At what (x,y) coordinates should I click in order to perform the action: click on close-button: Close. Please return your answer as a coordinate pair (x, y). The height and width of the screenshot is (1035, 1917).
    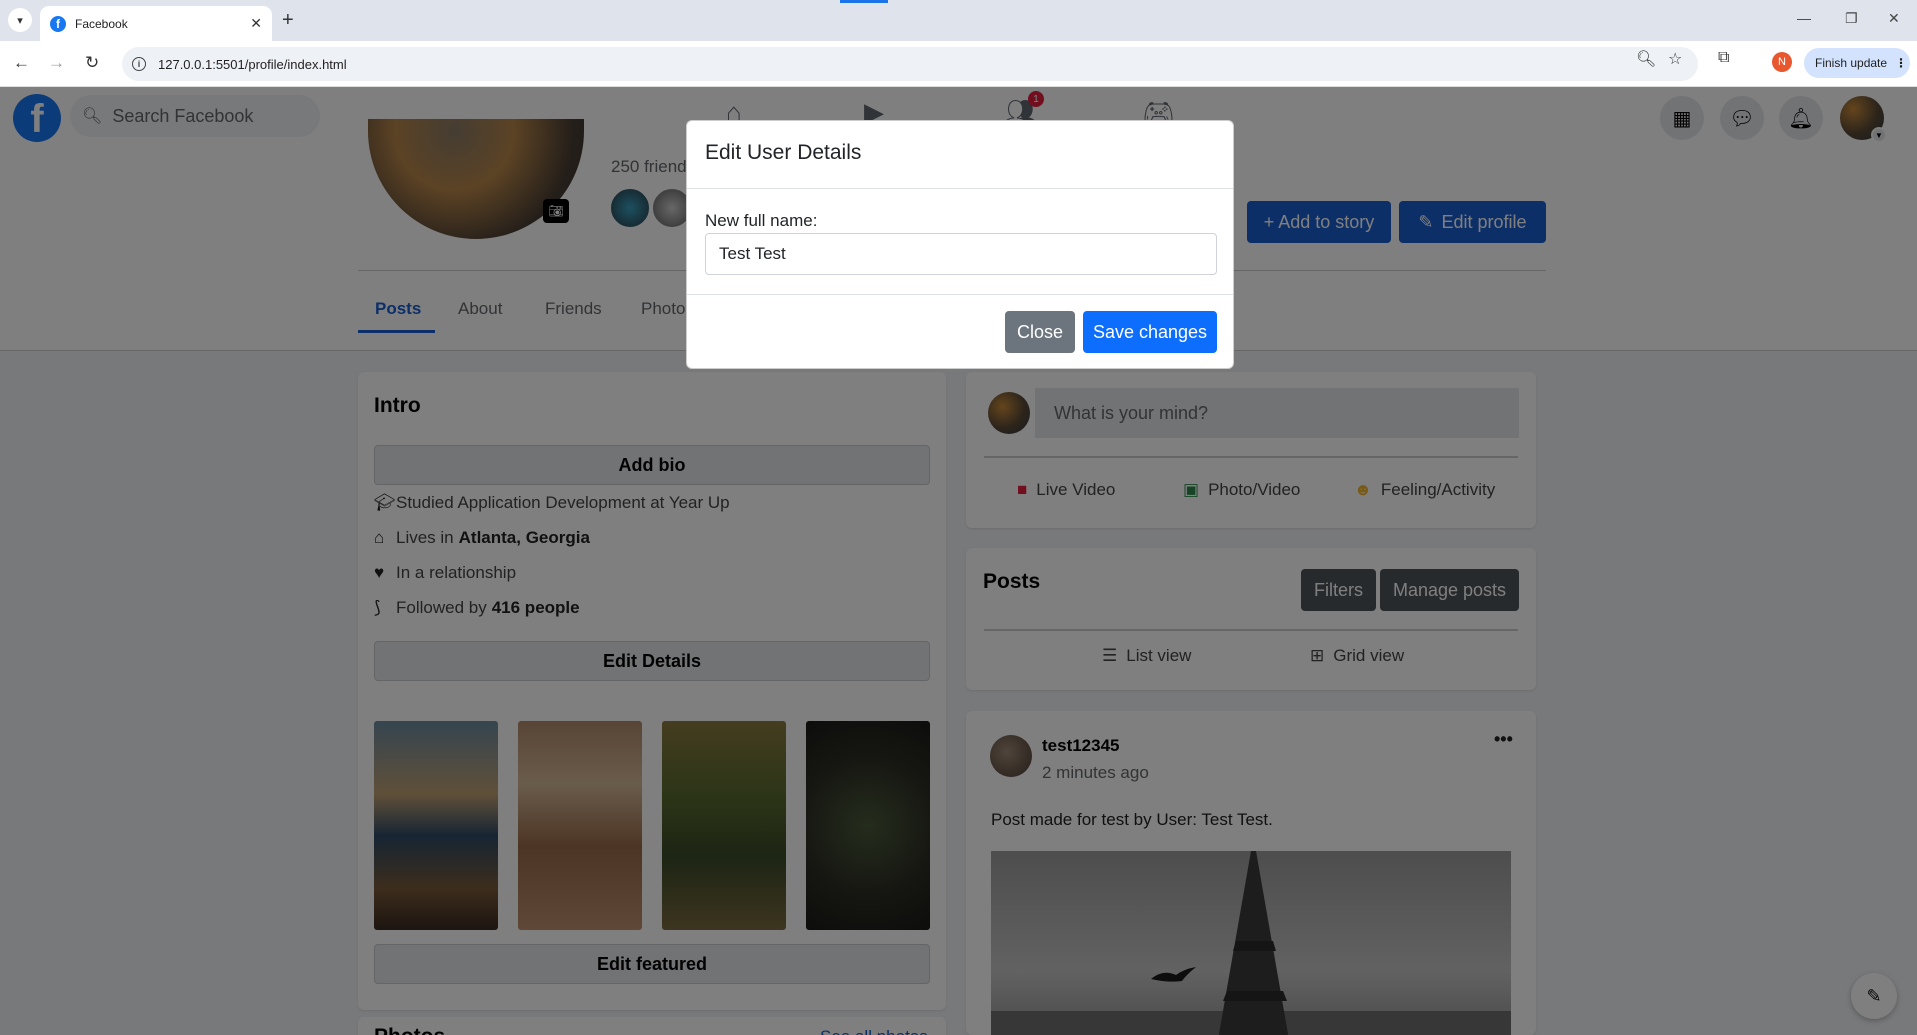
    Looking at the image, I should click on (1040, 332).